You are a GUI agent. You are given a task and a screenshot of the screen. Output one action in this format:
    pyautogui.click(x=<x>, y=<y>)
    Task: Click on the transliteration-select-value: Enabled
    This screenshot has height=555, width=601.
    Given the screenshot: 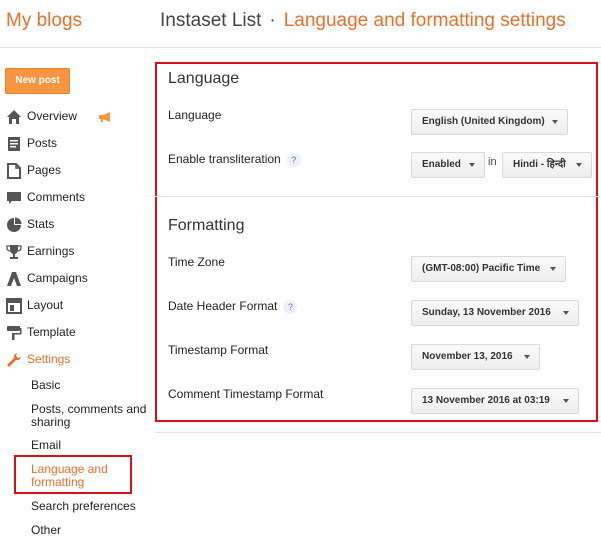 What is the action you would take?
    pyautogui.click(x=441, y=164)
    